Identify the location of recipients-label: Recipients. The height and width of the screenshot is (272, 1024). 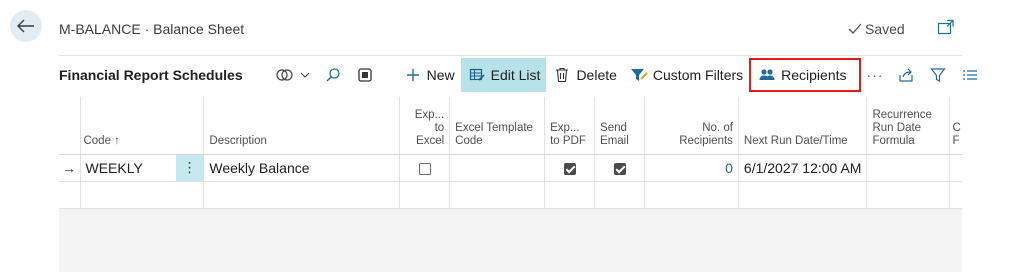
(814, 75).